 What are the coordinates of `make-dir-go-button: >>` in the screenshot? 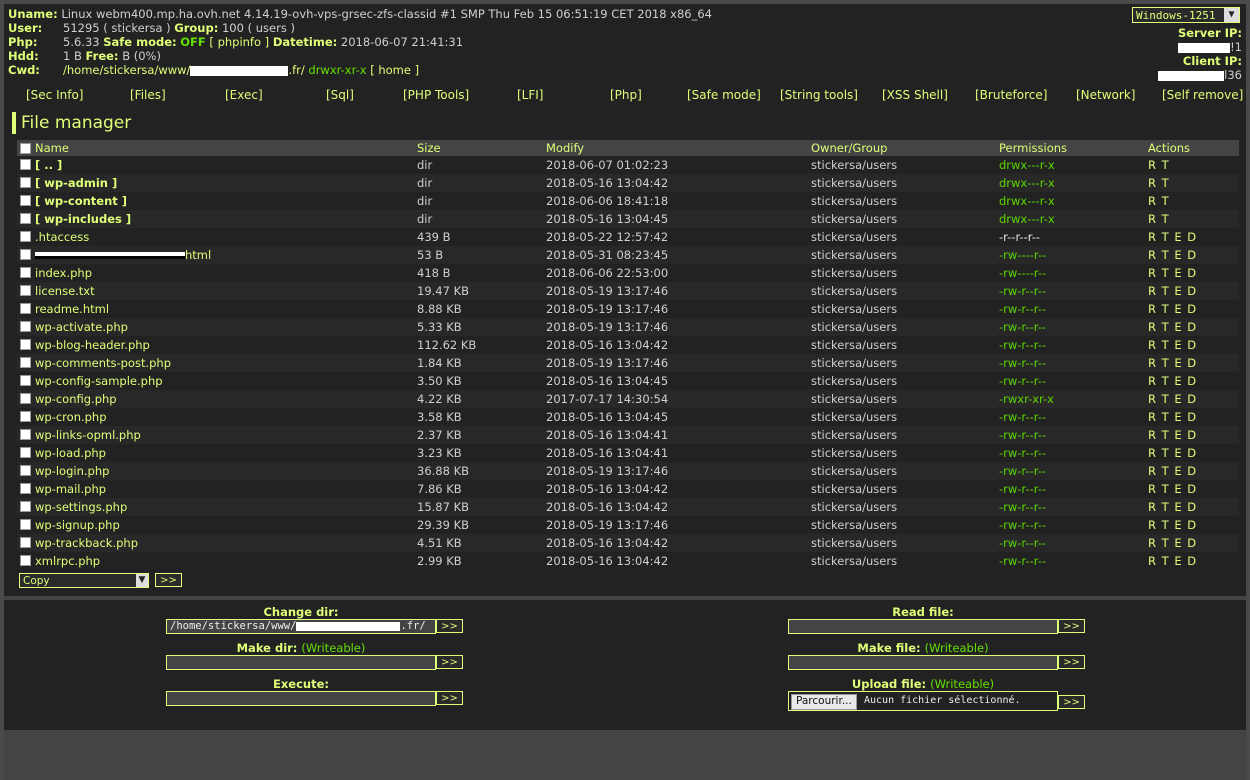 It's located at (449, 662).